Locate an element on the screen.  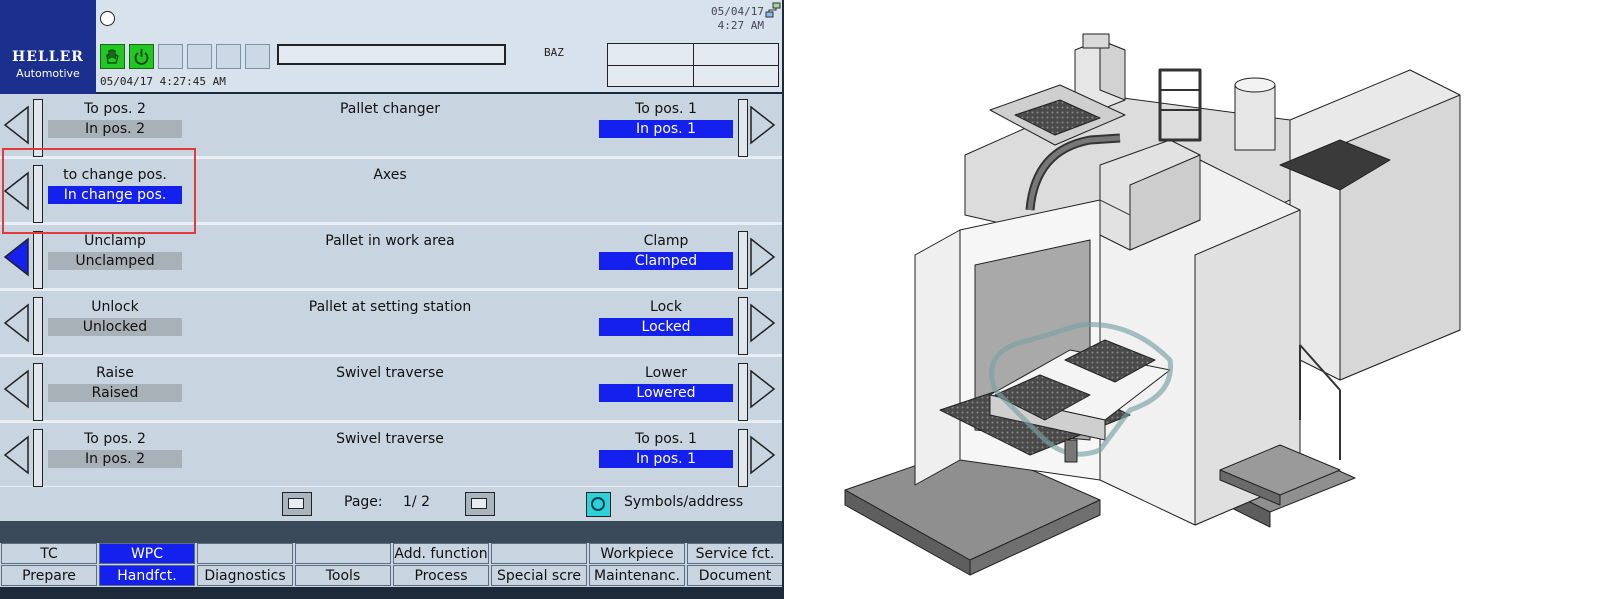
row-title: Pallet changer is located at coordinates (389, 109).